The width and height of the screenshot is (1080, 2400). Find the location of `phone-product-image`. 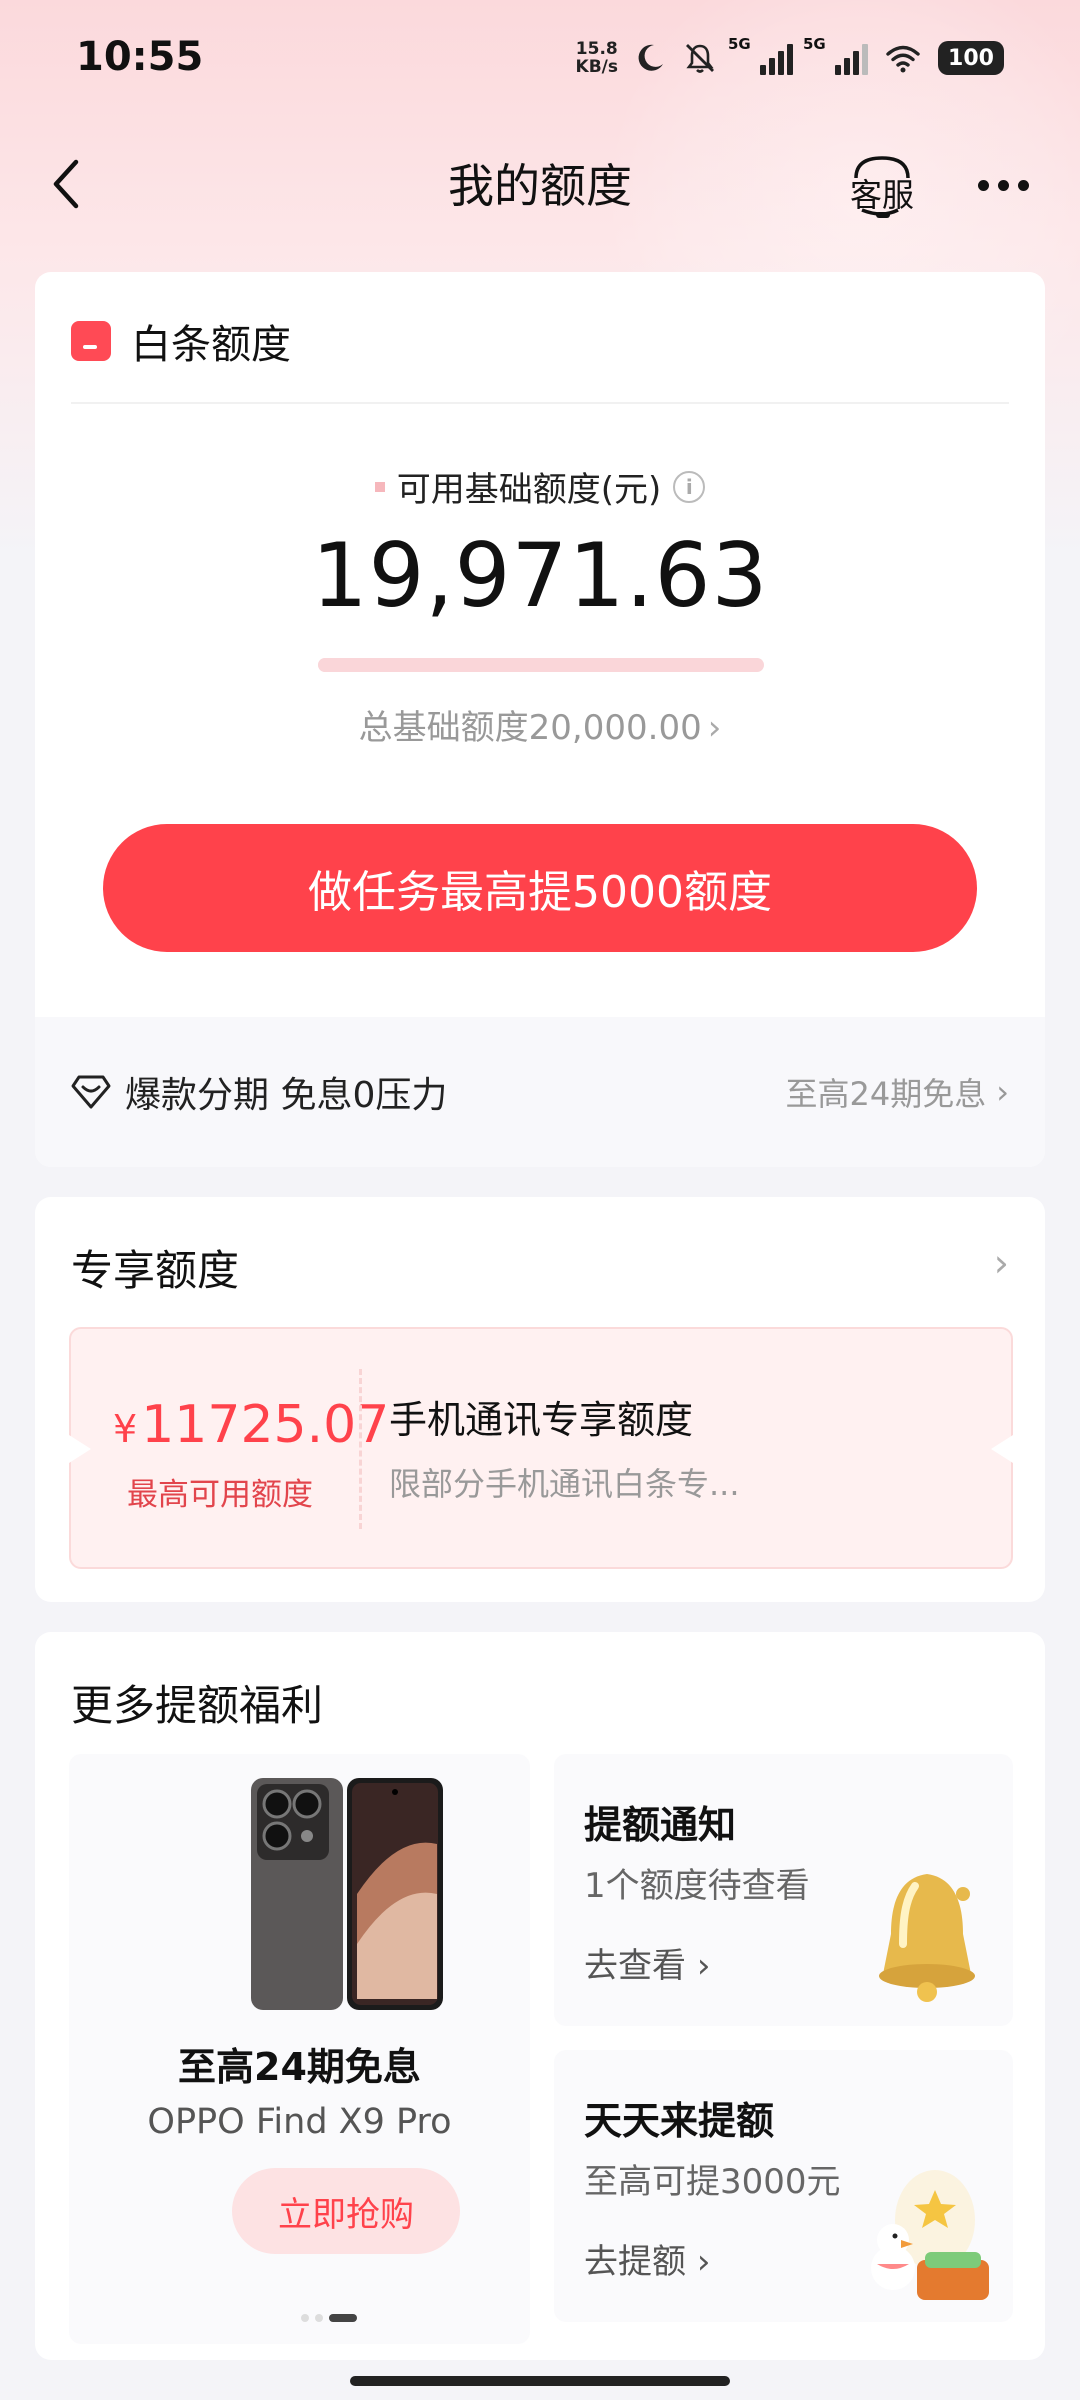

phone-product-image is located at coordinates (347, 1894).